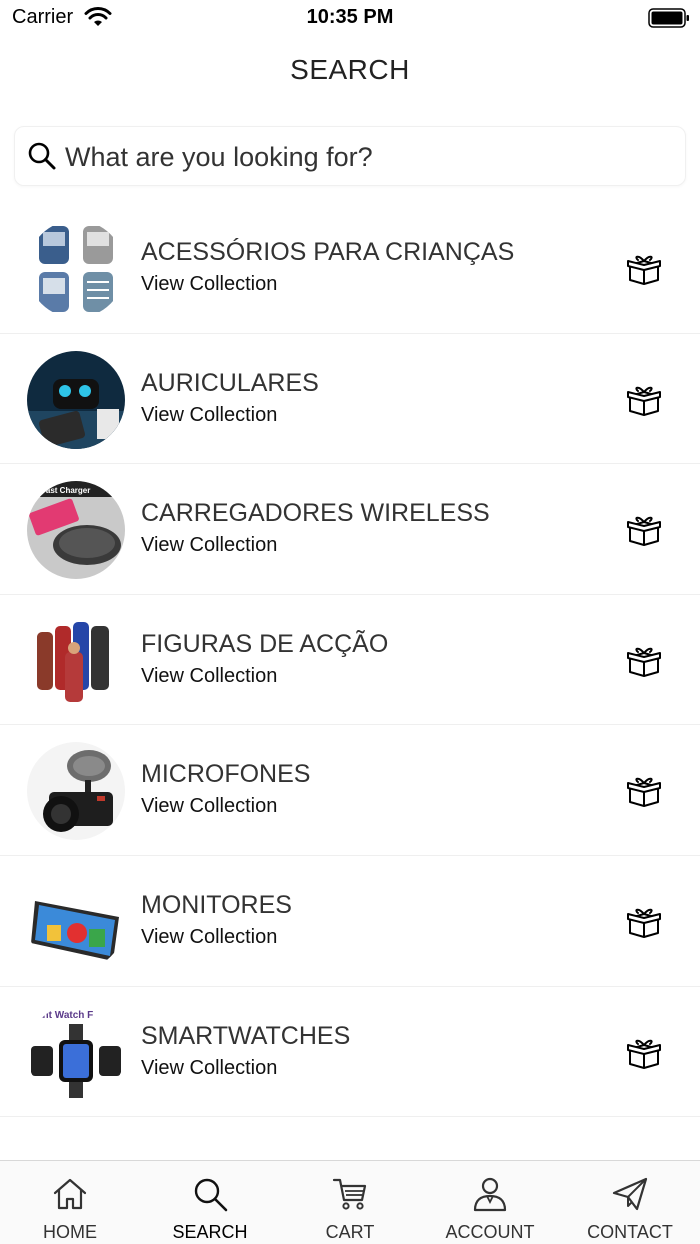 This screenshot has height=1244, width=700. Describe the element at coordinates (210, 1232) in the screenshot. I see `tab-label: SEARCH` at that location.